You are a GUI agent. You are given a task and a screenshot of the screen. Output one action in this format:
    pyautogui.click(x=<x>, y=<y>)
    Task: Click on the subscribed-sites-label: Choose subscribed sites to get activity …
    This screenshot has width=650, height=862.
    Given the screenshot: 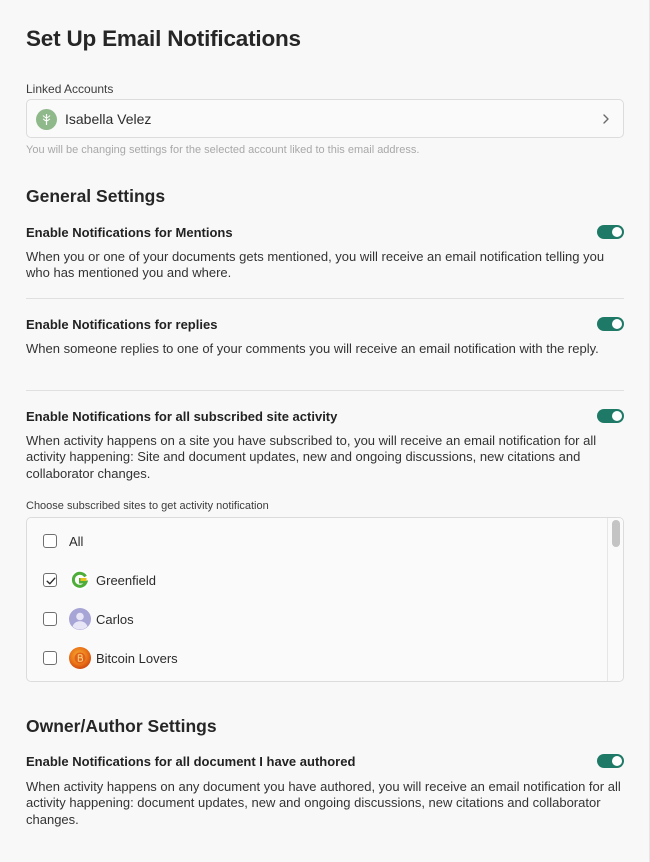 What is the action you would take?
    pyautogui.click(x=147, y=506)
    